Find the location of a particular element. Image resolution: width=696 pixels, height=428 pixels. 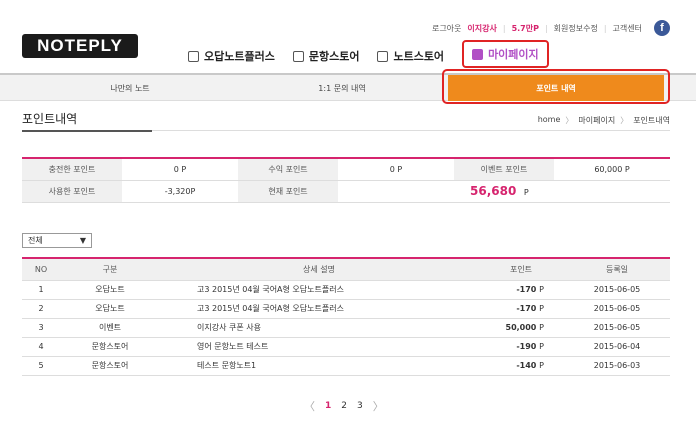

filter-value: 전체 is located at coordinates (35, 240).